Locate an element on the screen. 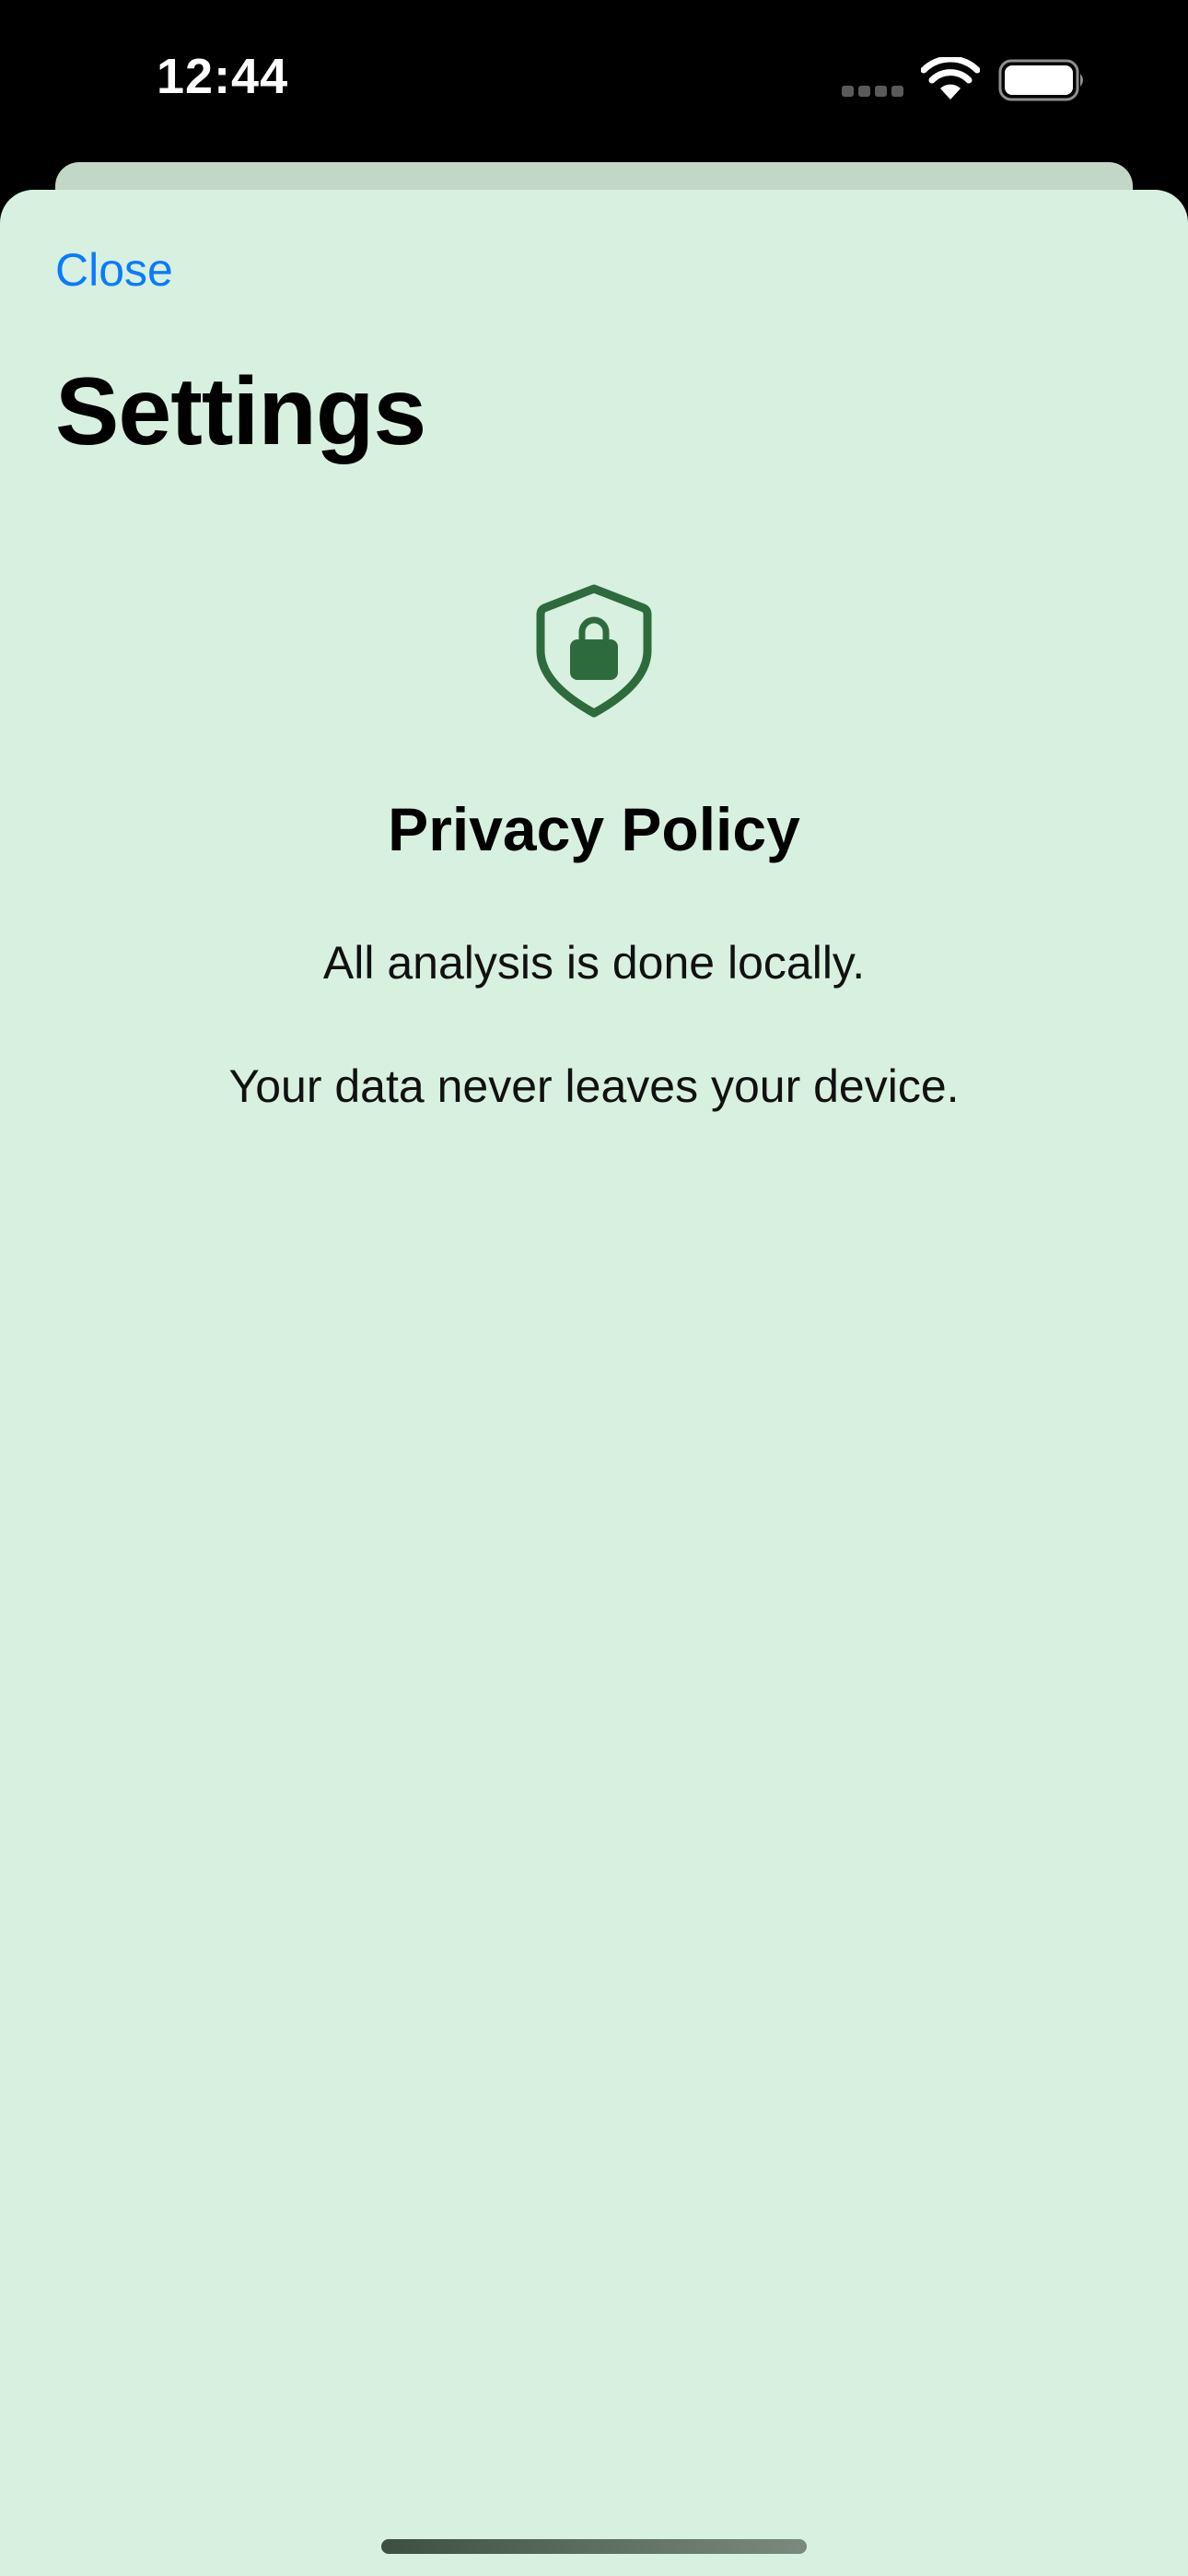  privacy-policy-title: Privacy Policy is located at coordinates (594, 829).